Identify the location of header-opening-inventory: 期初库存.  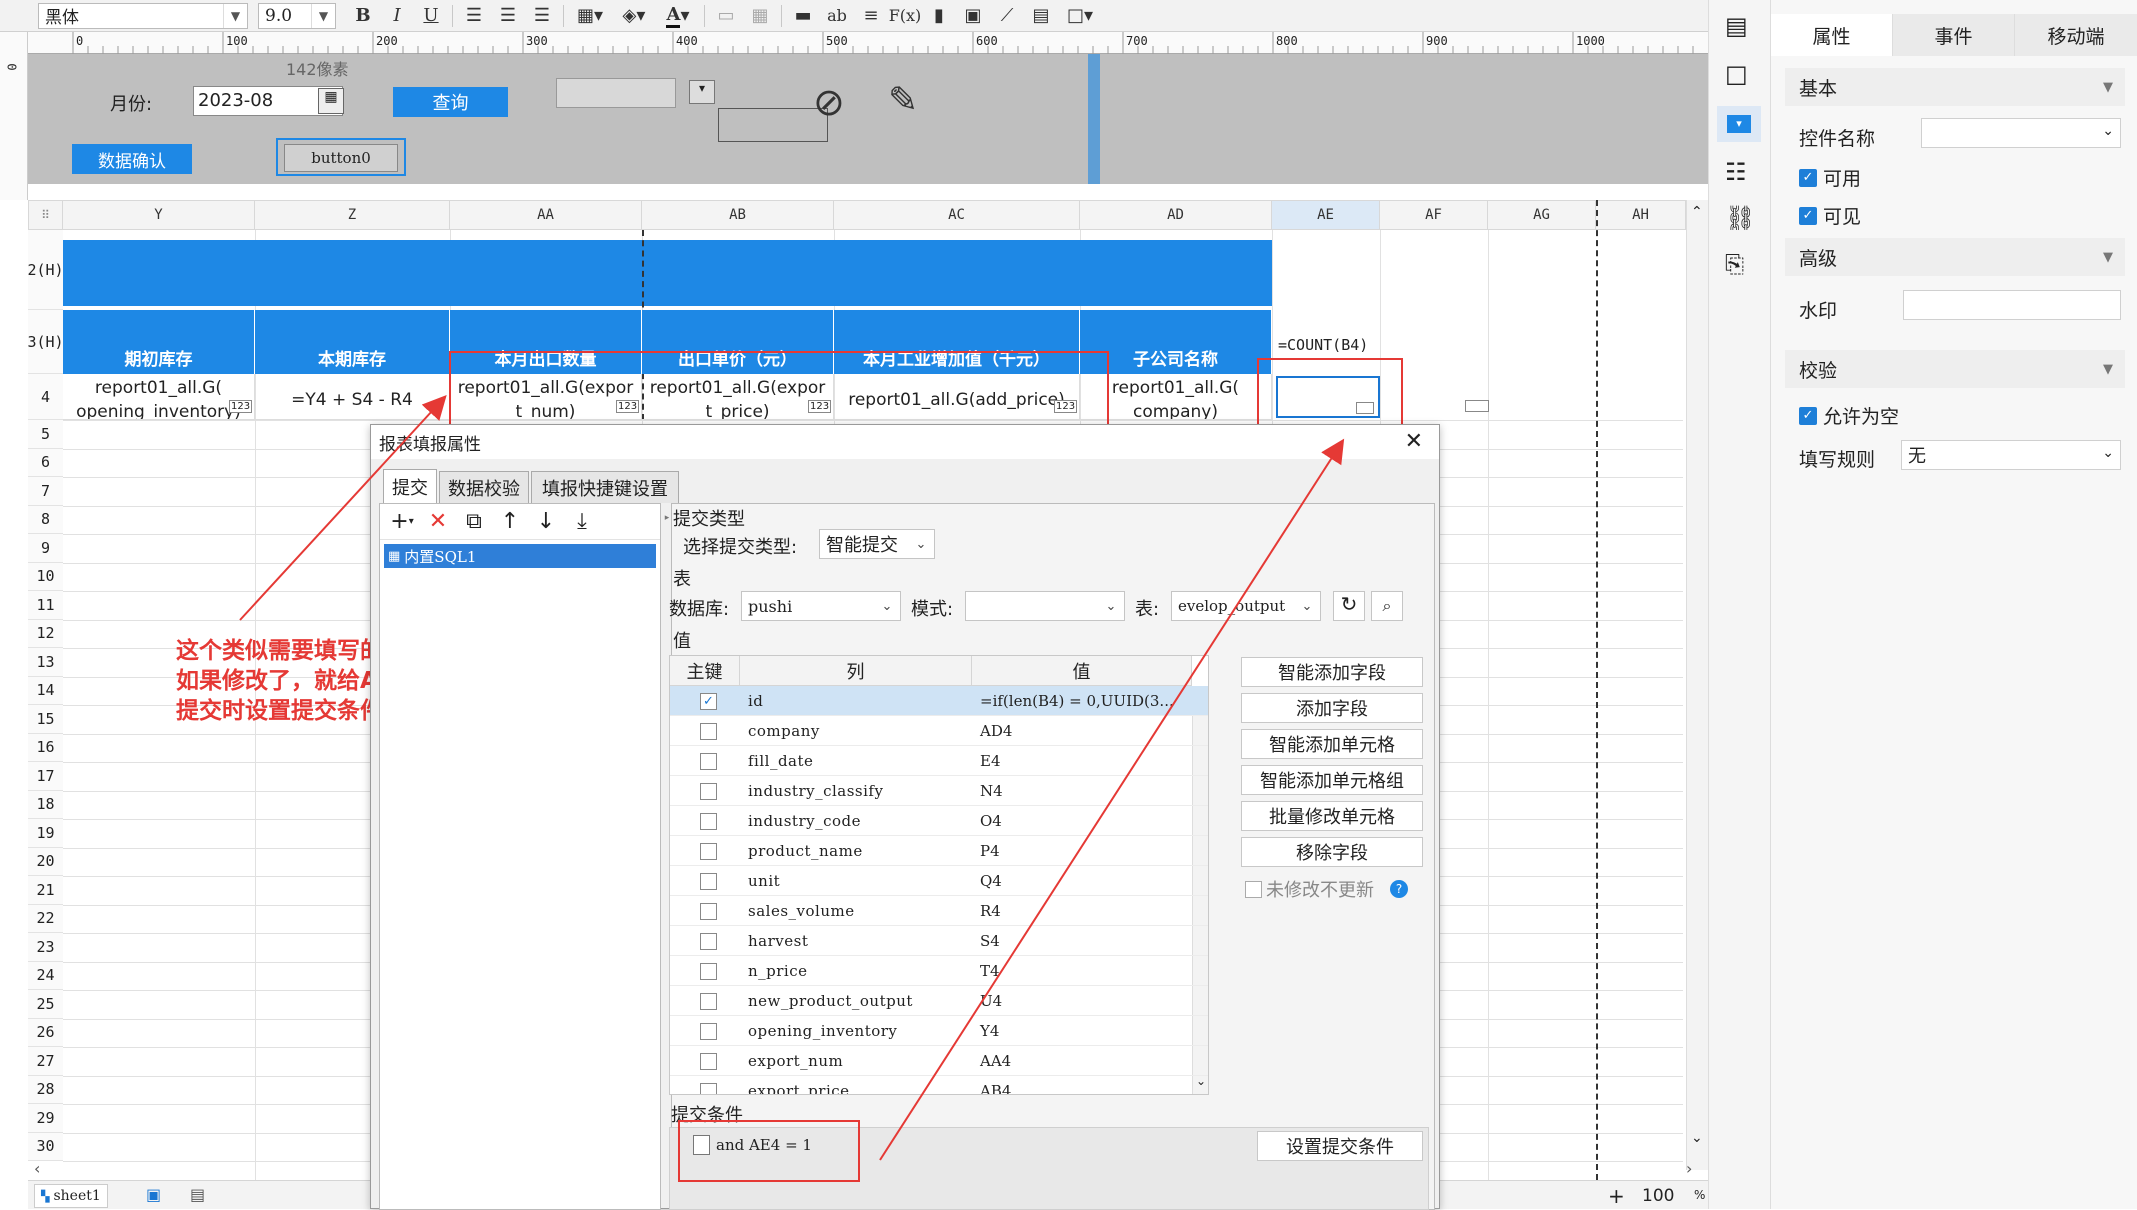
(159, 342).